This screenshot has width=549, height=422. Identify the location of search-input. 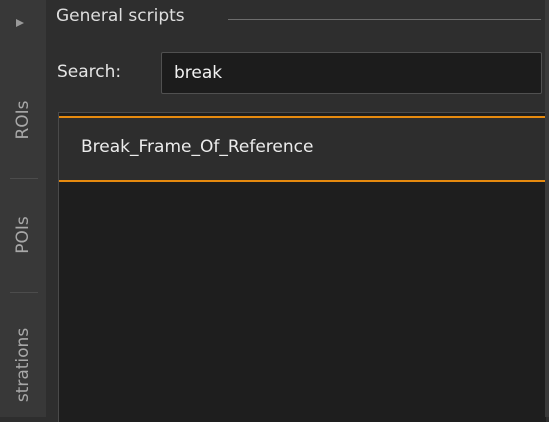
(351, 73).